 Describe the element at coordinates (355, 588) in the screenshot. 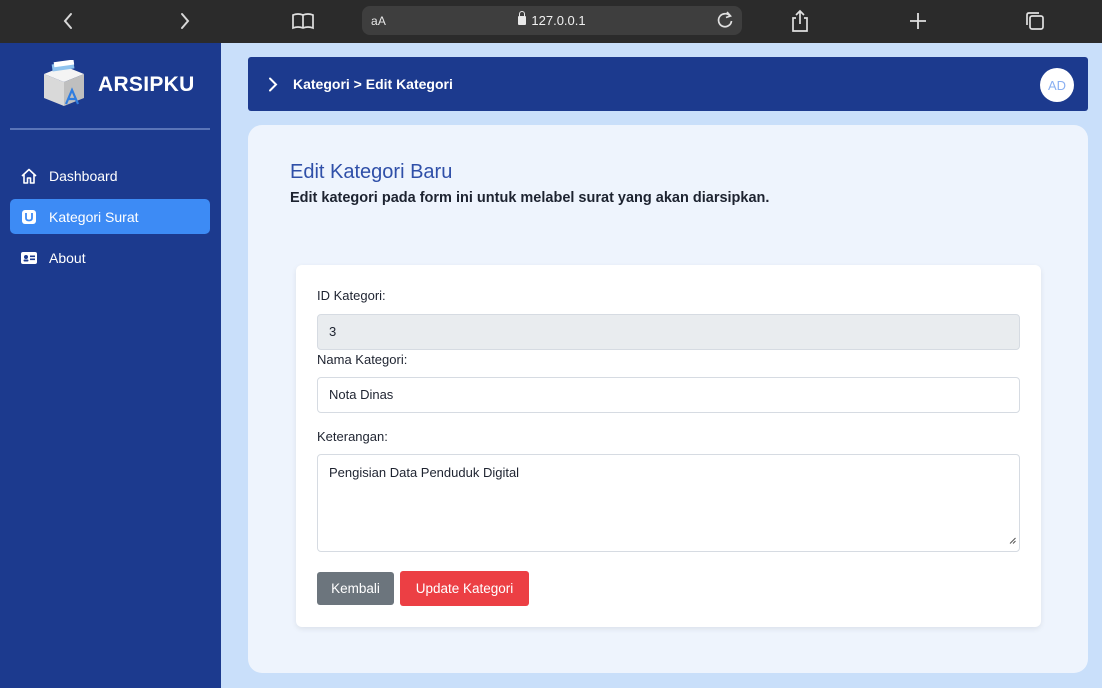

I see `back-button: Kembali` at that location.